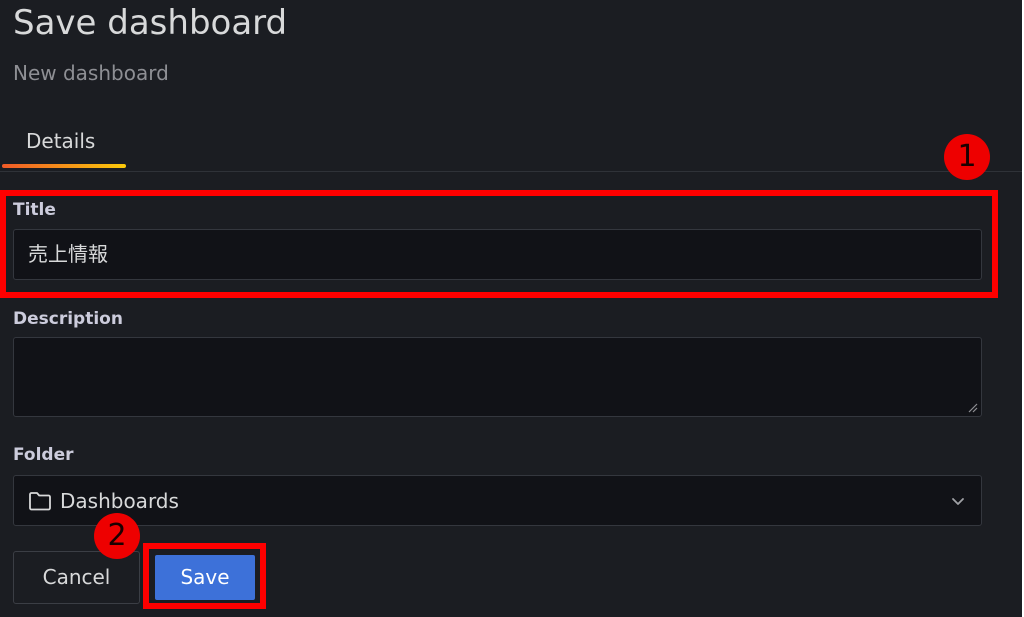  What do you see at coordinates (497, 377) in the screenshot?
I see `description-textarea` at bounding box center [497, 377].